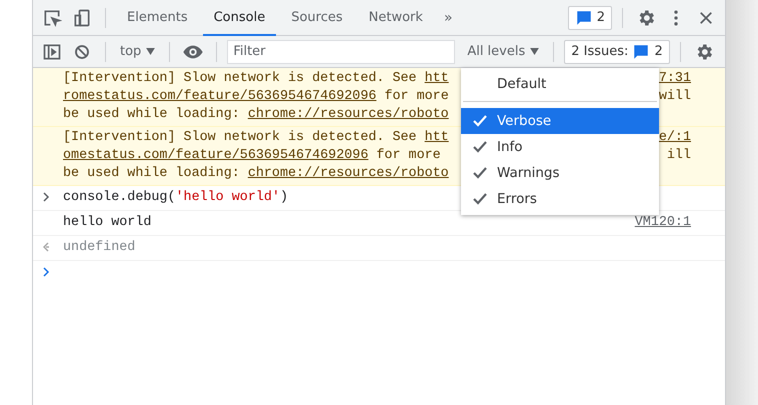  I want to click on link: omestatus.com/feature/5636954674692096, so click(215, 155).